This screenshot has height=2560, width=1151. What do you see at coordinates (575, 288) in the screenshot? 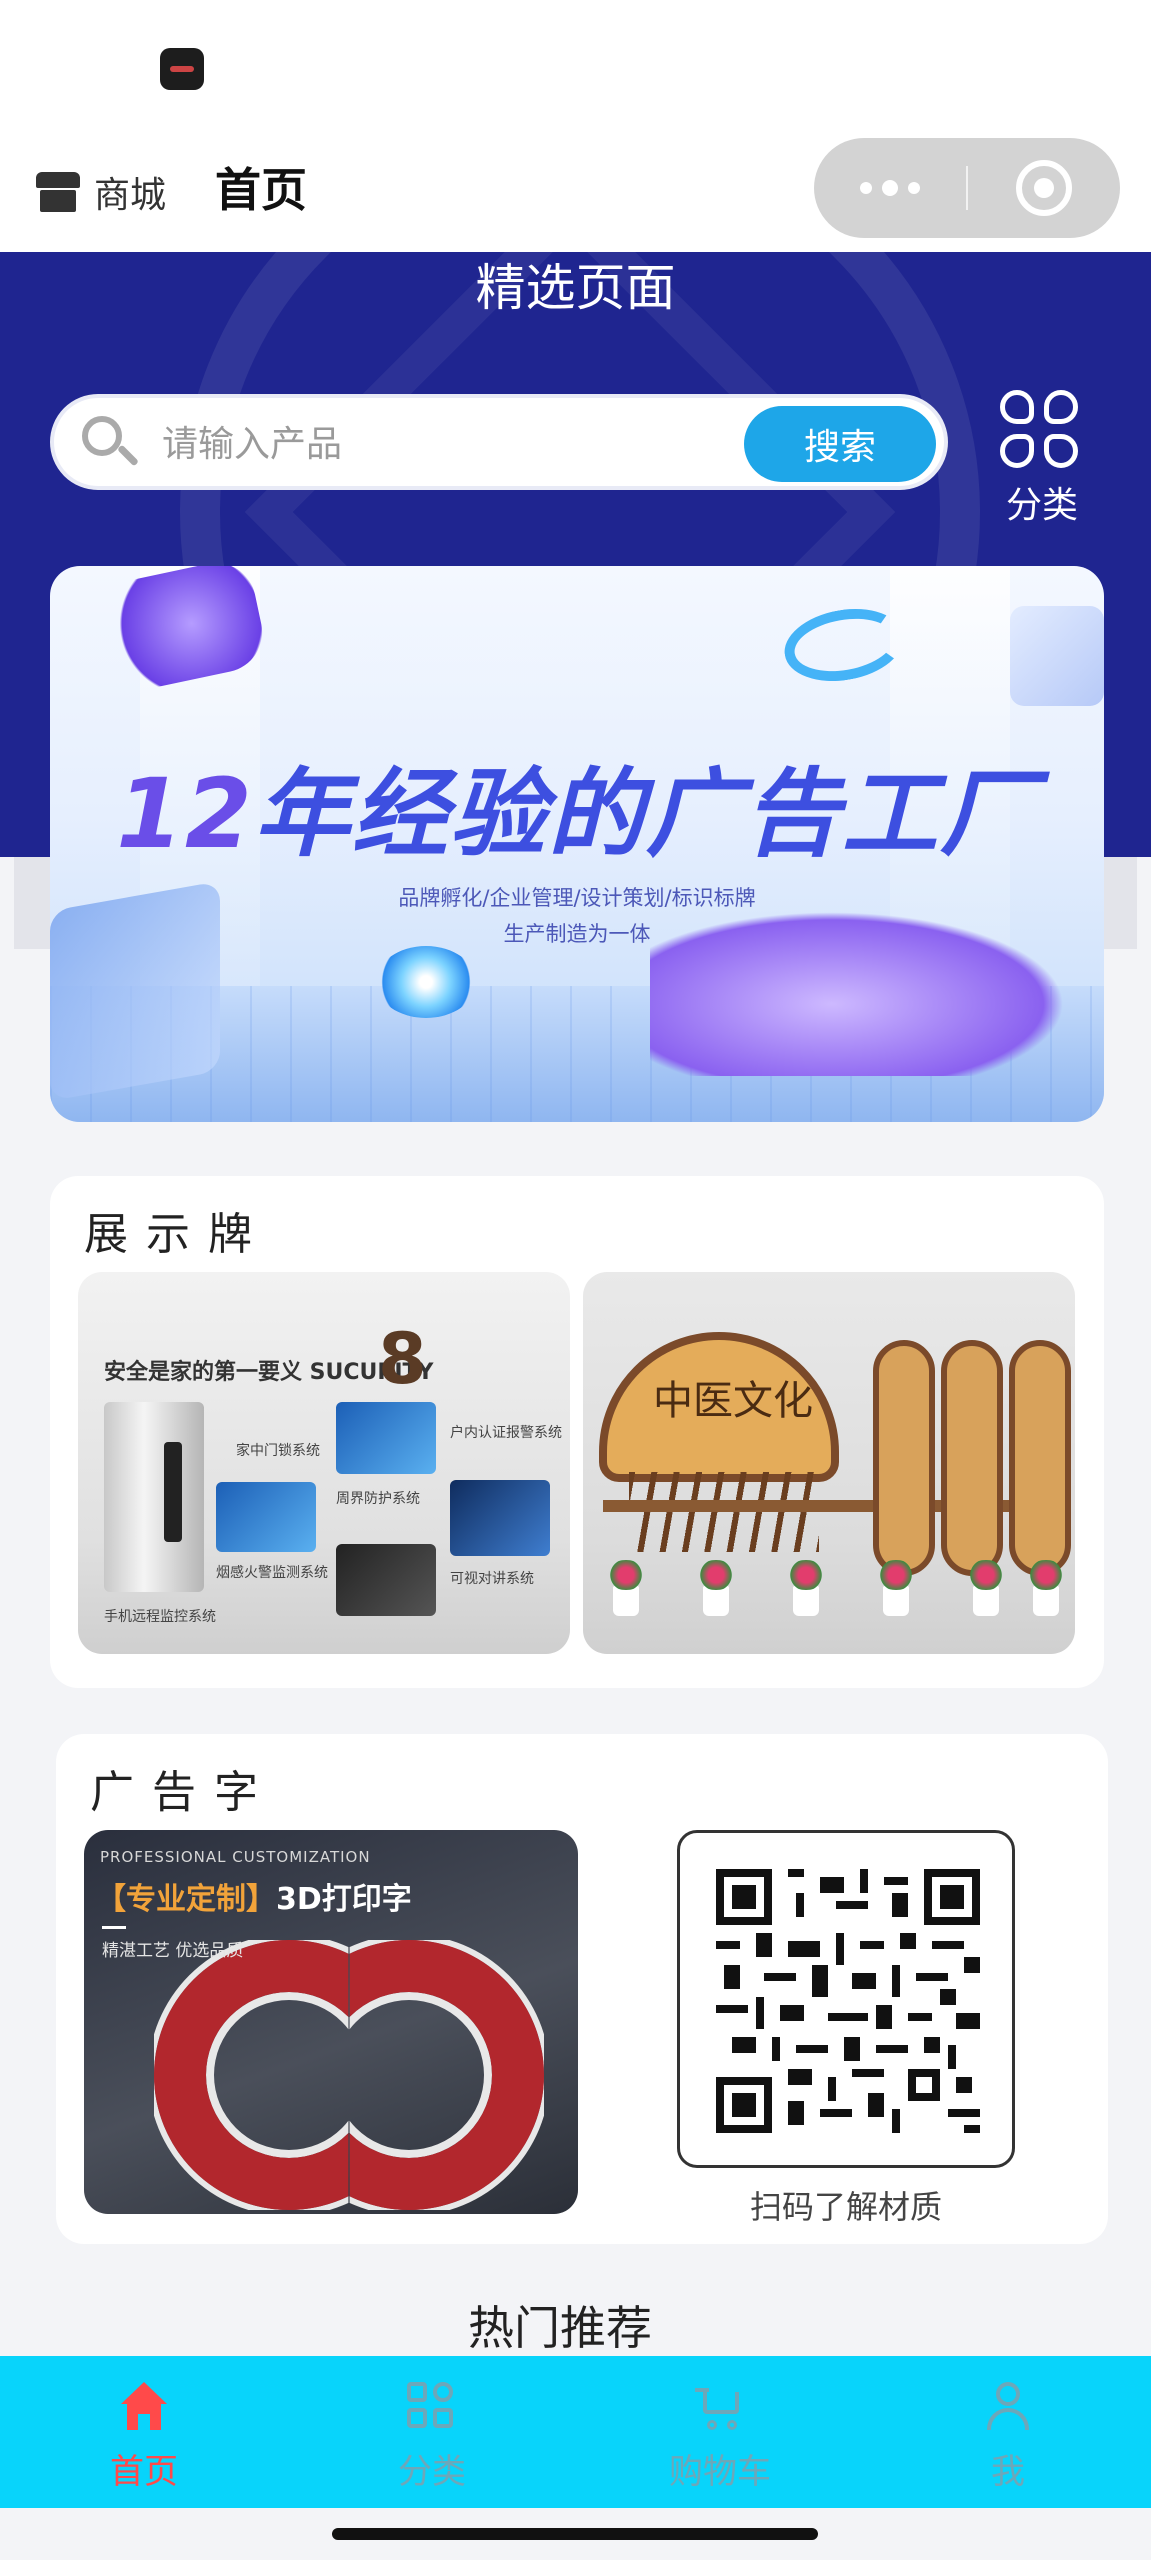
I see `hero-title: 精选页面` at bounding box center [575, 288].